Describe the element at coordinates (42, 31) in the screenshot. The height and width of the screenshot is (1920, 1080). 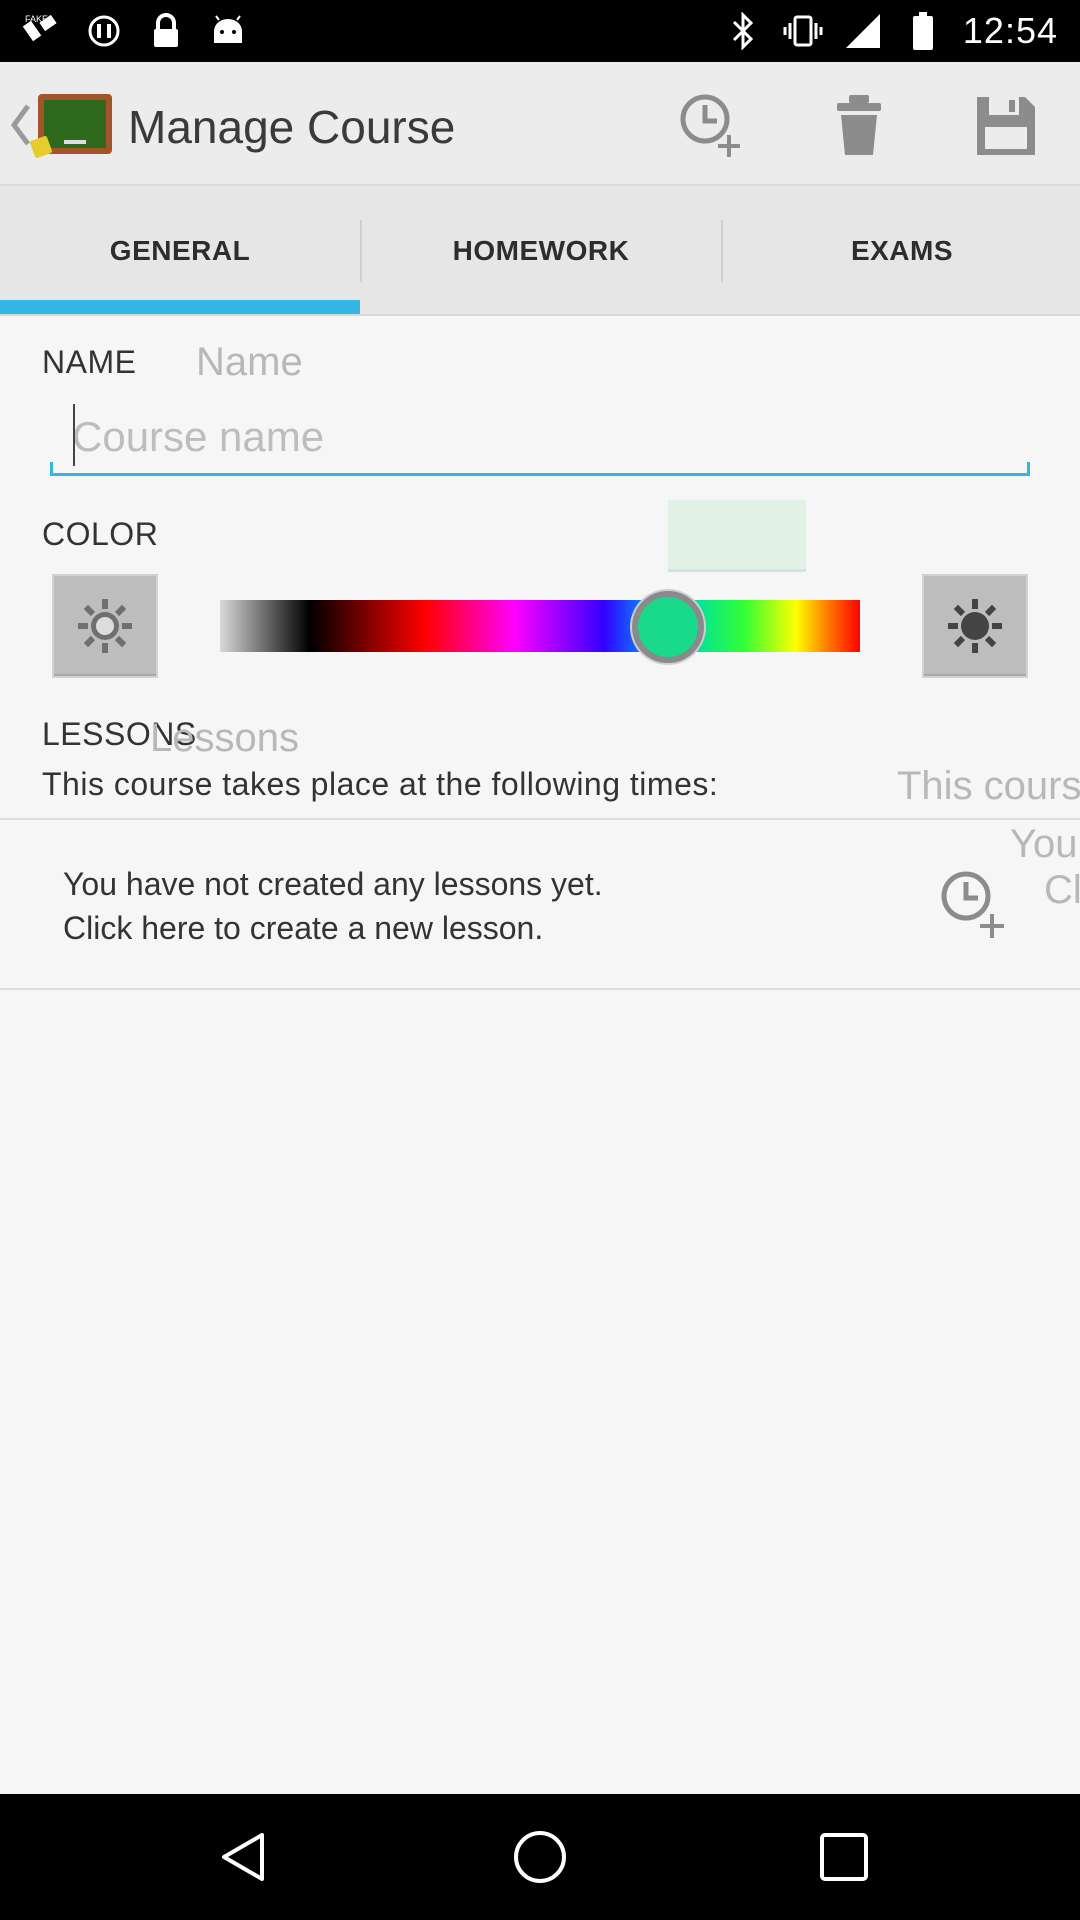
I see `fake-gps-icon: FAKE` at that location.